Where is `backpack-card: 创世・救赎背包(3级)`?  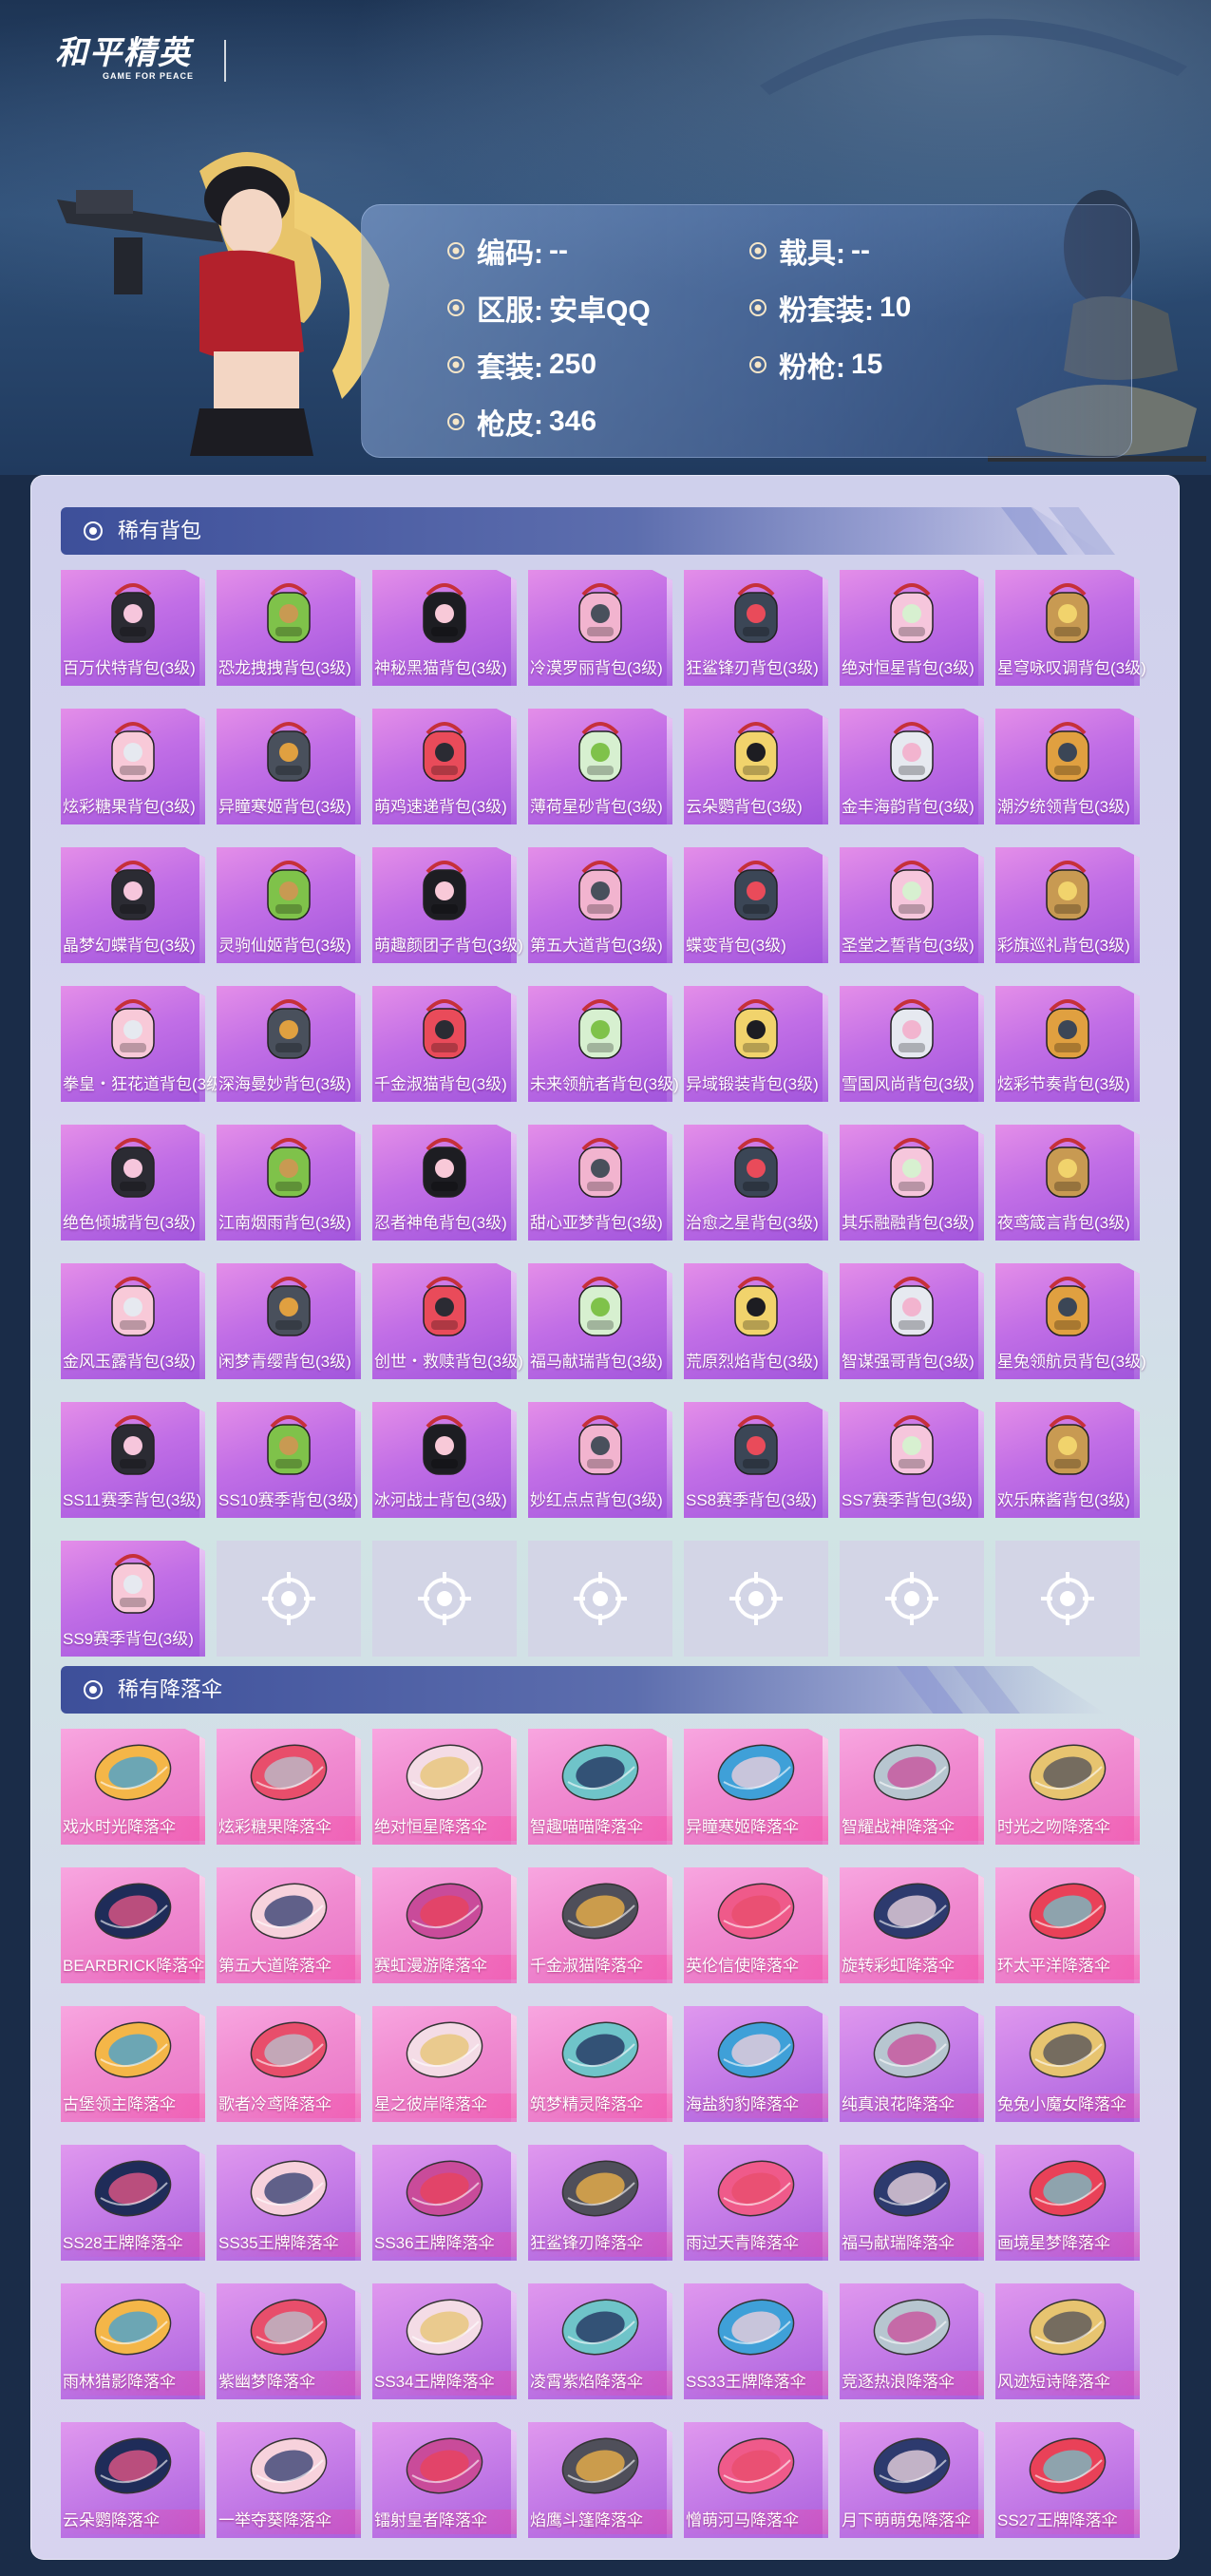
backpack-card: 创世・救赎背包(3级) is located at coordinates (447, 1321).